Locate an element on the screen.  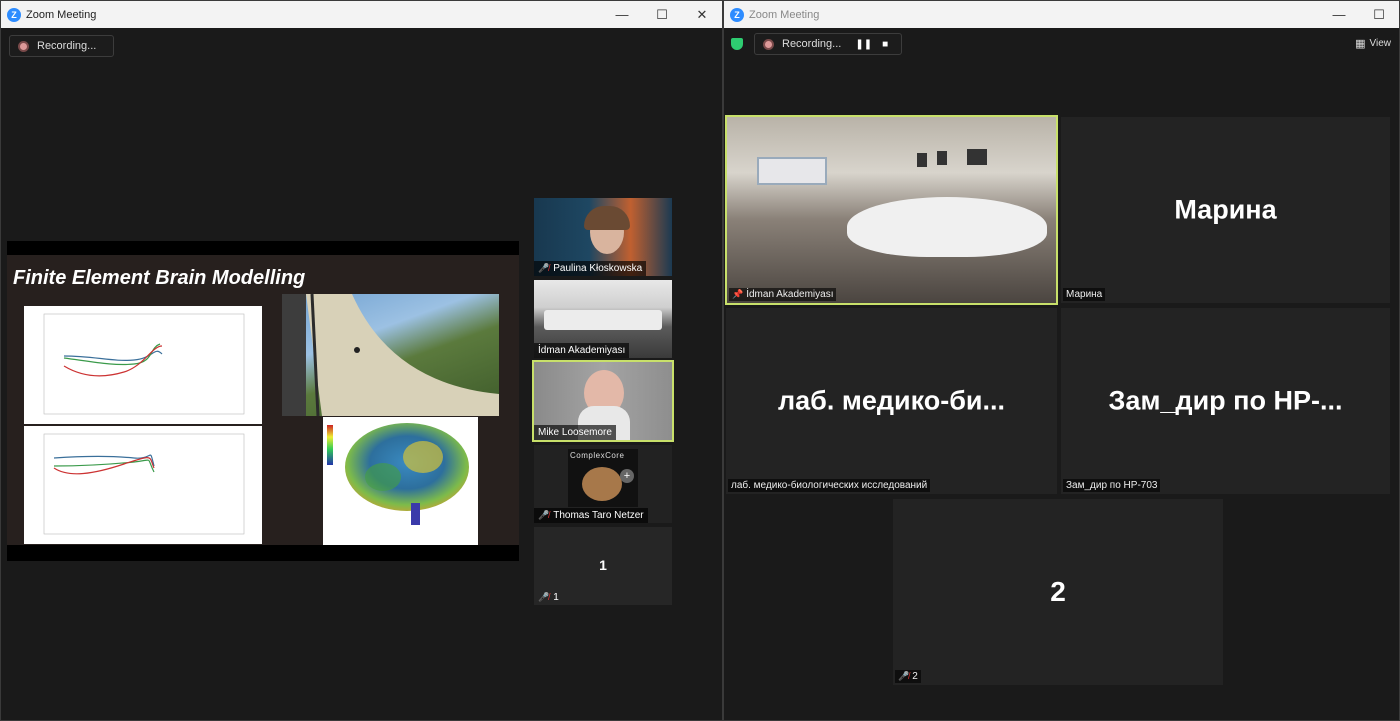
complexcore-logo: ComplexCore is located at coordinates (597, 455).